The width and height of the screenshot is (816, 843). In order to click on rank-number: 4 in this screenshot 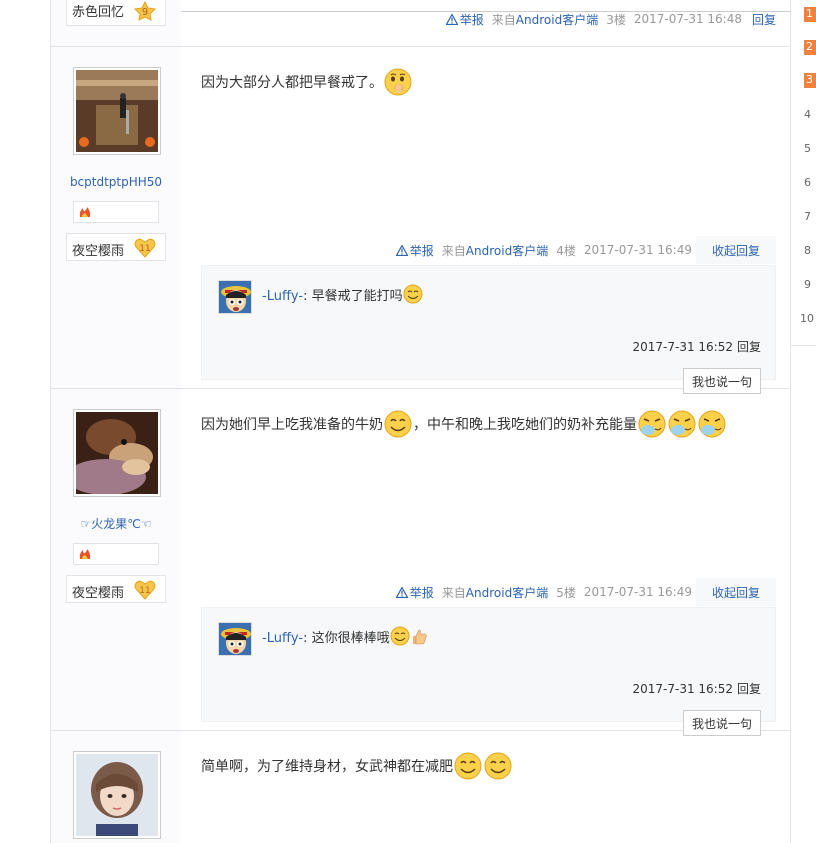, I will do `click(810, 115)`.